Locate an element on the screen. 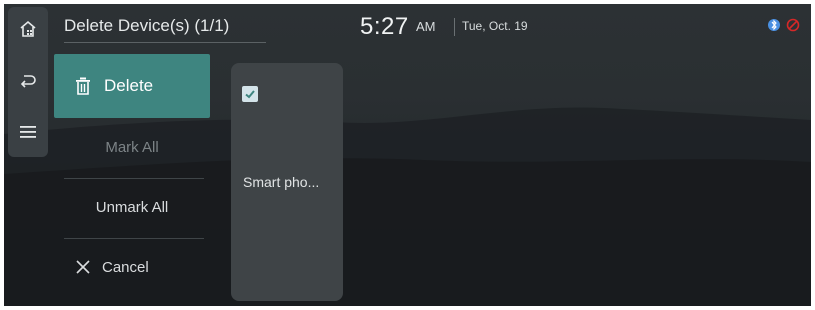  checkmark-icon is located at coordinates (250, 94).